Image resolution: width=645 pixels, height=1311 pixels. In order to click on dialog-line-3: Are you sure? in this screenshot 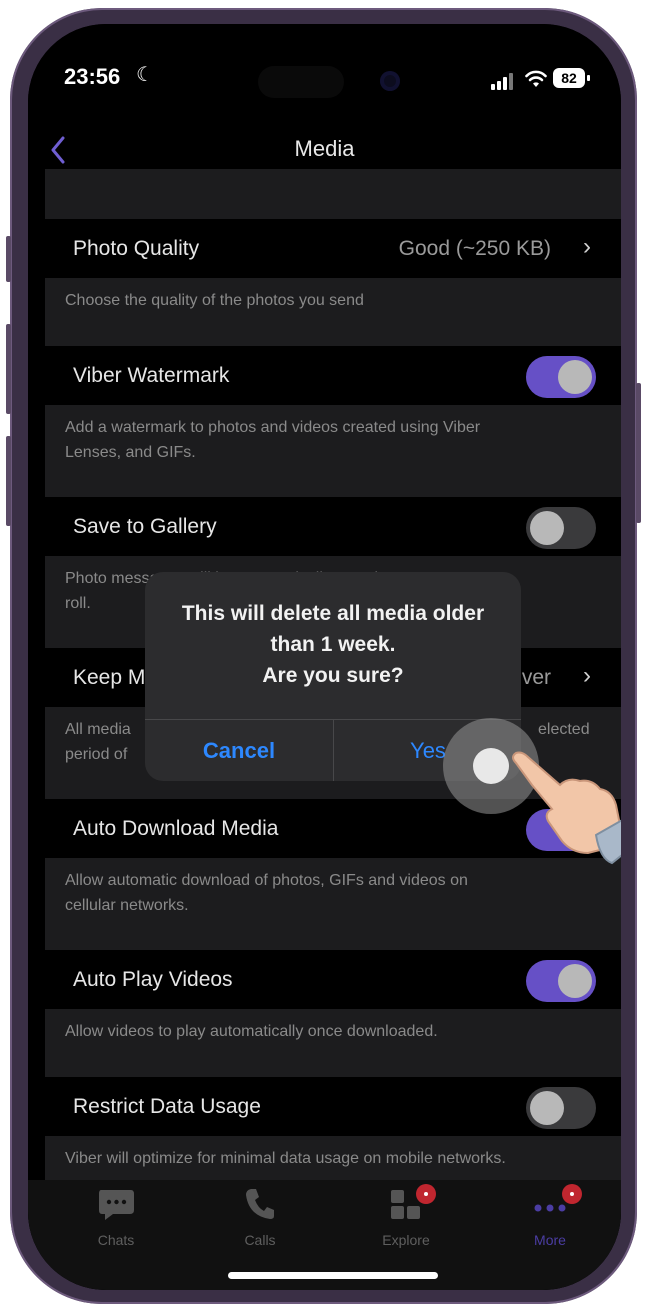, I will do `click(333, 675)`.